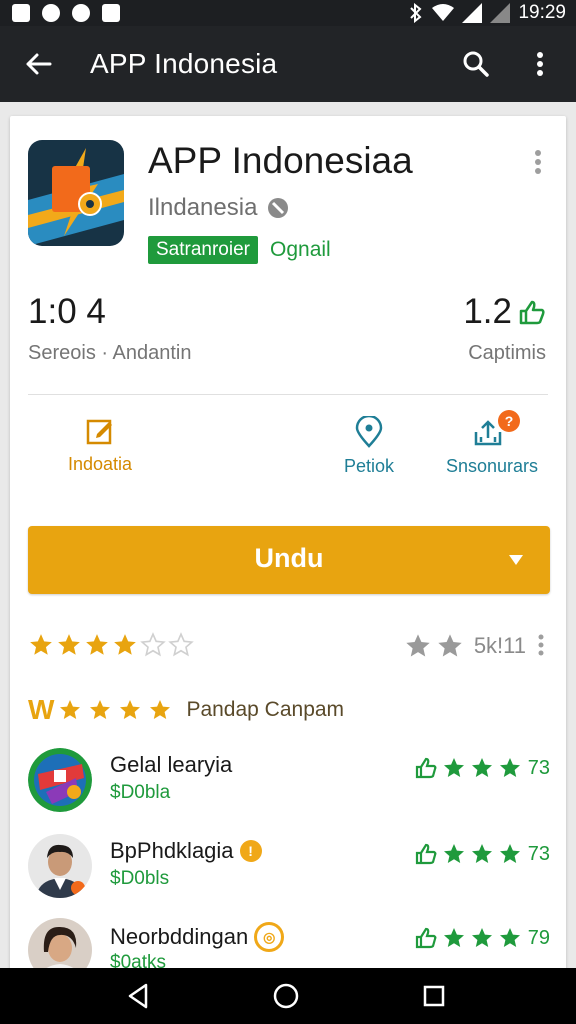 This screenshot has height=1024, width=576. What do you see at coordinates (265, 709) in the screenshot?
I see `reviews-title: Pandap Canpam` at bounding box center [265, 709].